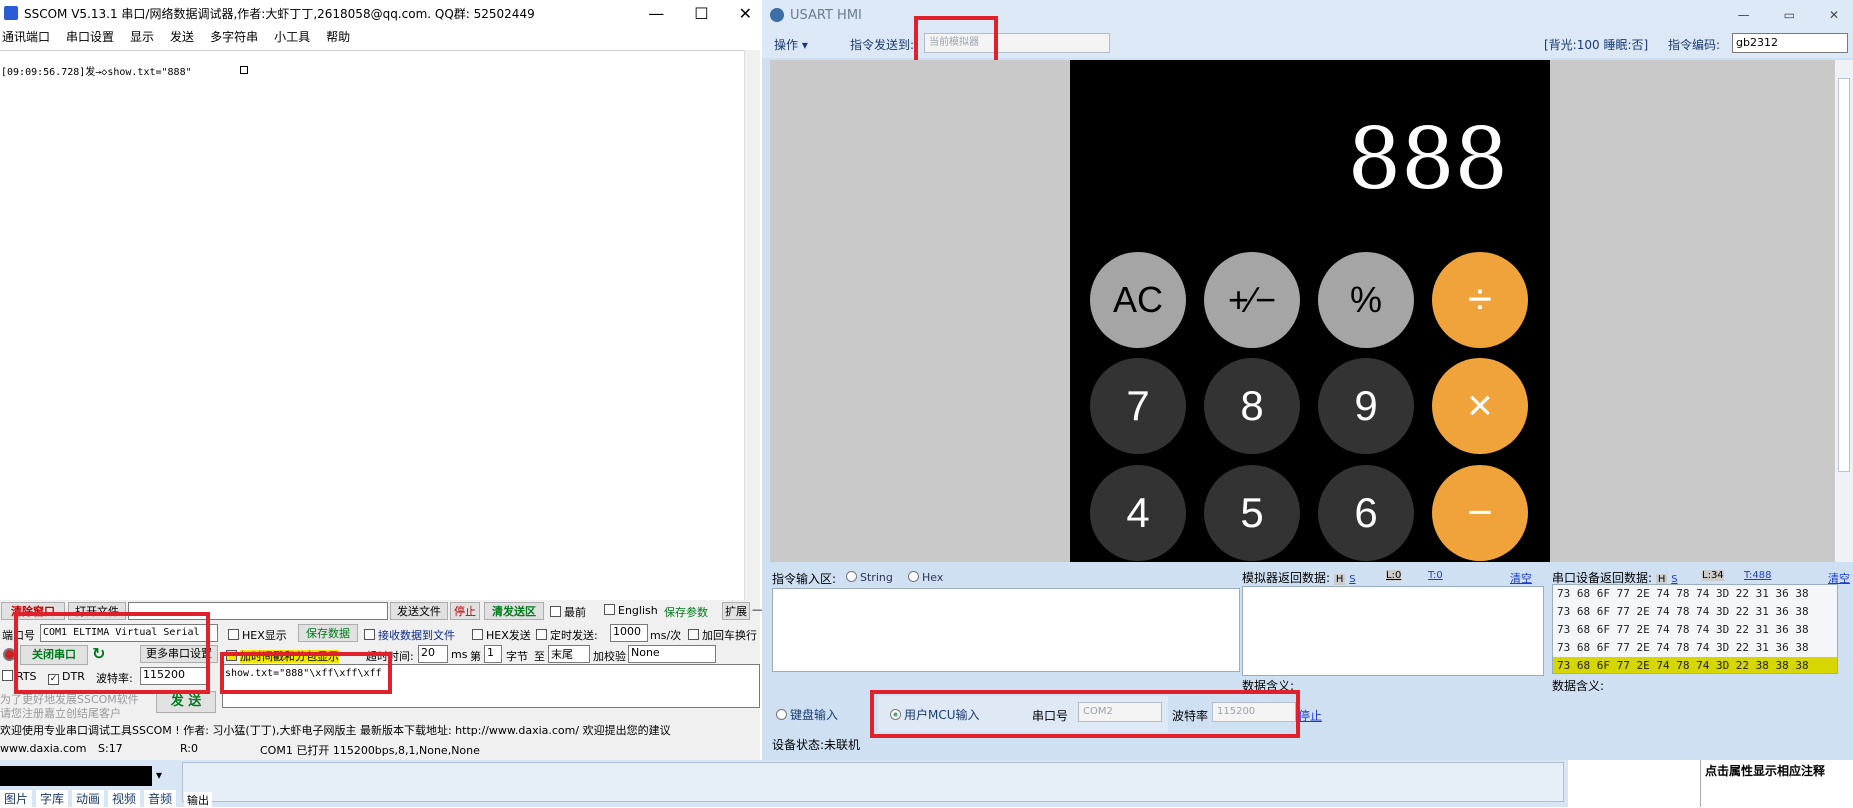 The image size is (1853, 808). I want to click on tab-output: 输出, so click(198, 800).